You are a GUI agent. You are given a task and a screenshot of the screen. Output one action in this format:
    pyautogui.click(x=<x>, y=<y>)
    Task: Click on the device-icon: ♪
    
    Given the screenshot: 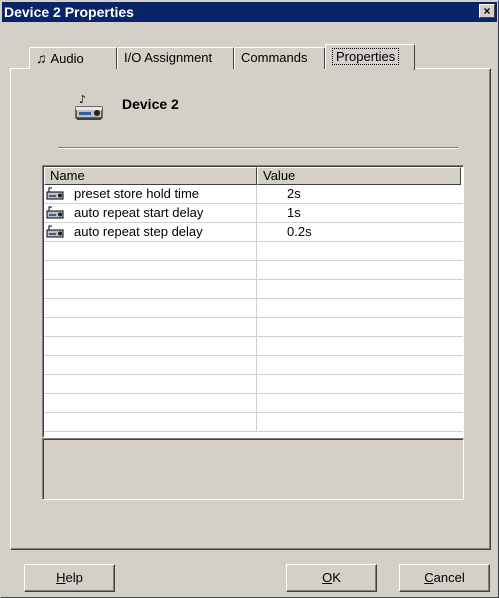 What is the action you would take?
    pyautogui.click(x=89, y=106)
    